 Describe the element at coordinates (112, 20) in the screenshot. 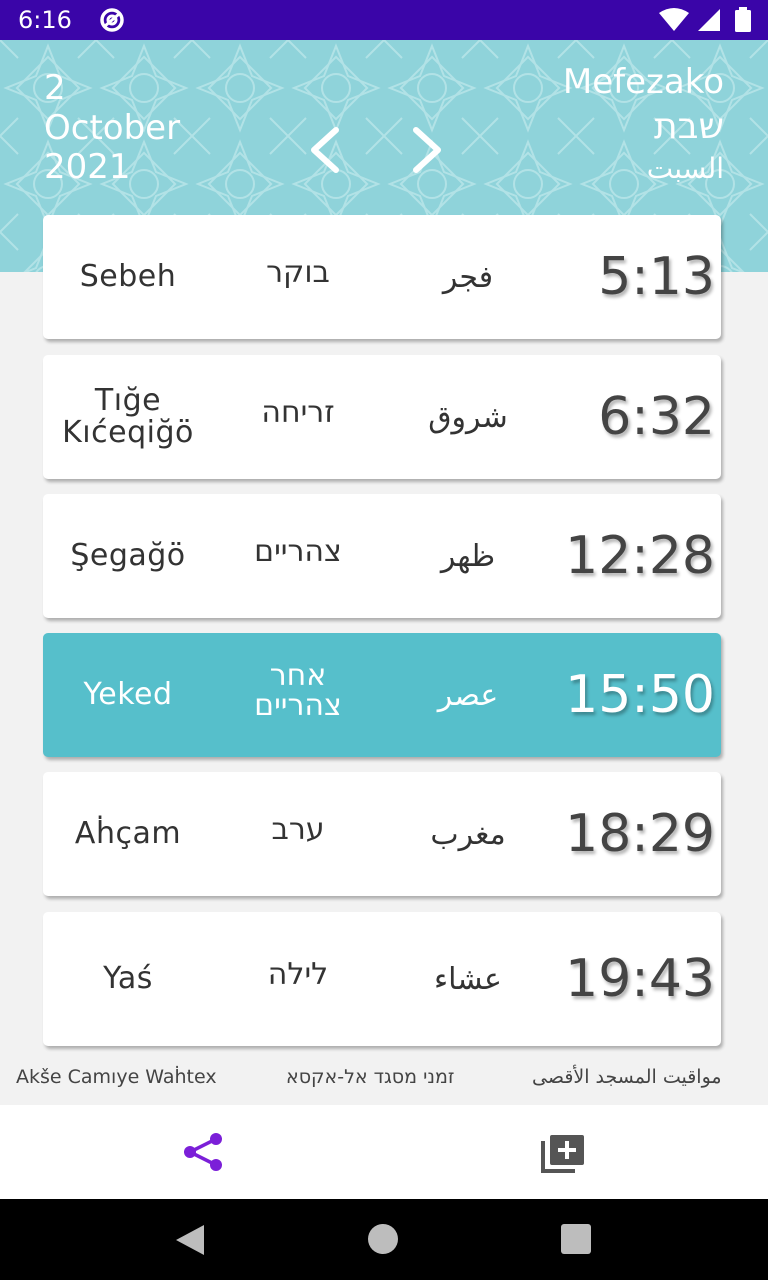

I see `data-saver-icon` at that location.